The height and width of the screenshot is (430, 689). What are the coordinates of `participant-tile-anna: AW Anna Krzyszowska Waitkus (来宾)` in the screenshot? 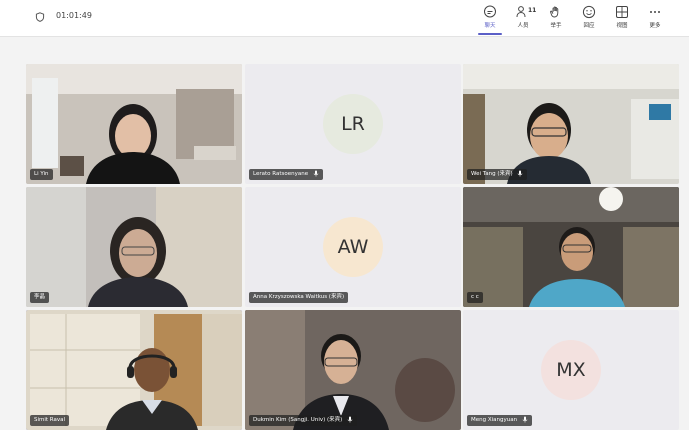 It's located at (353, 247).